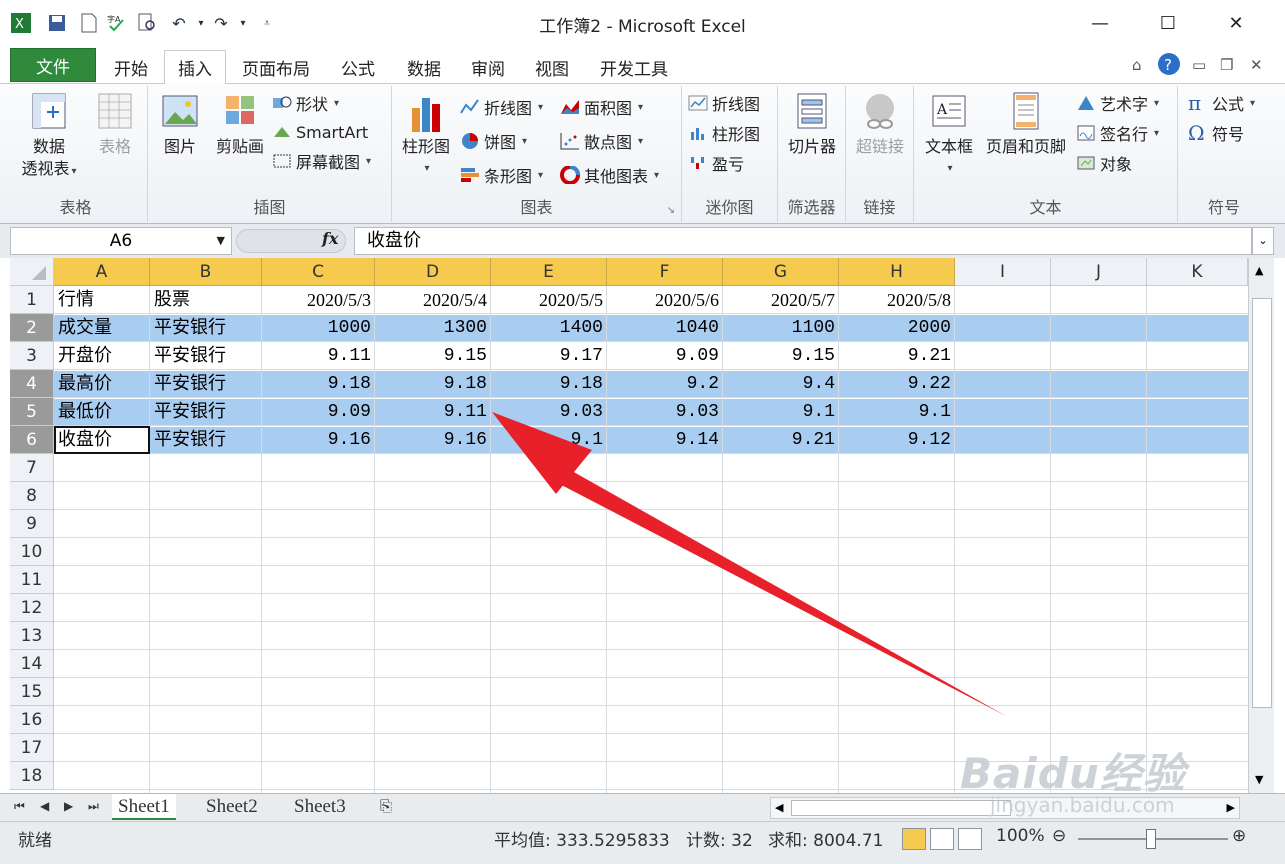 The height and width of the screenshot is (864, 1285). I want to click on redo-dropdown-icon: ▾, so click(243, 23).